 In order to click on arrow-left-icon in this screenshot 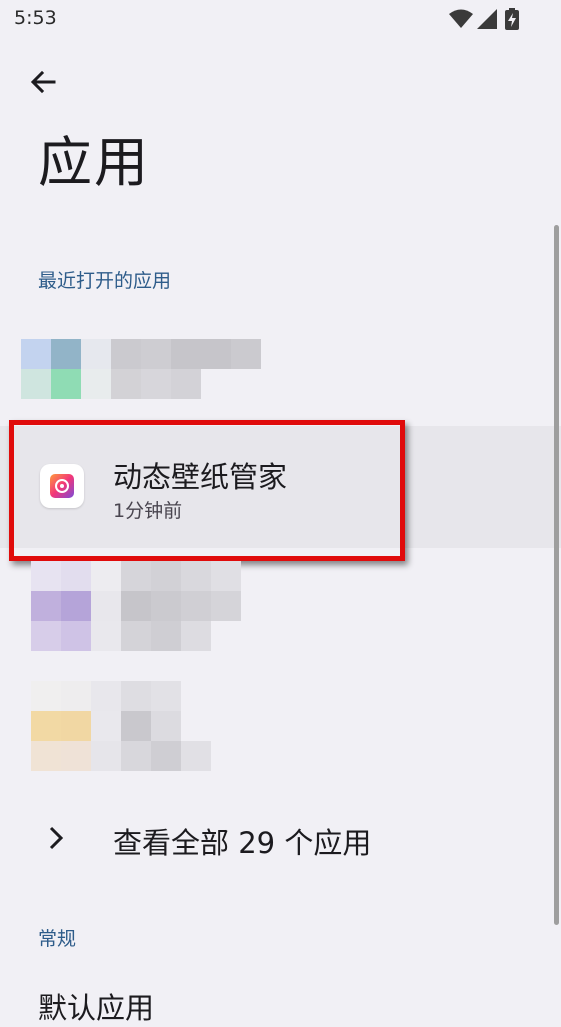, I will do `click(43, 82)`.